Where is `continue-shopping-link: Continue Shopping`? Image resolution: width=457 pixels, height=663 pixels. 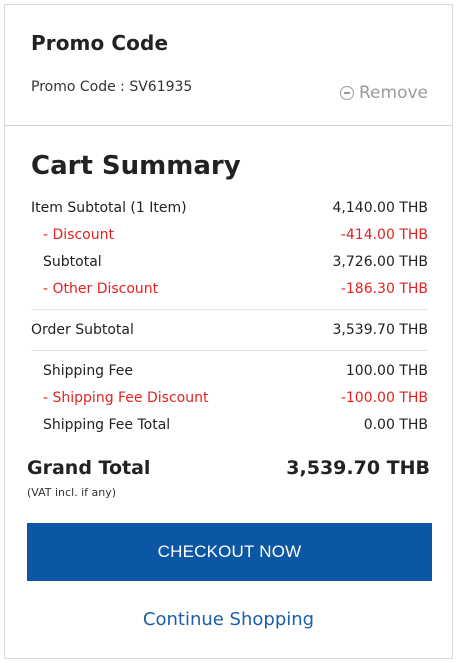 continue-shopping-link: Continue Shopping is located at coordinates (228, 619).